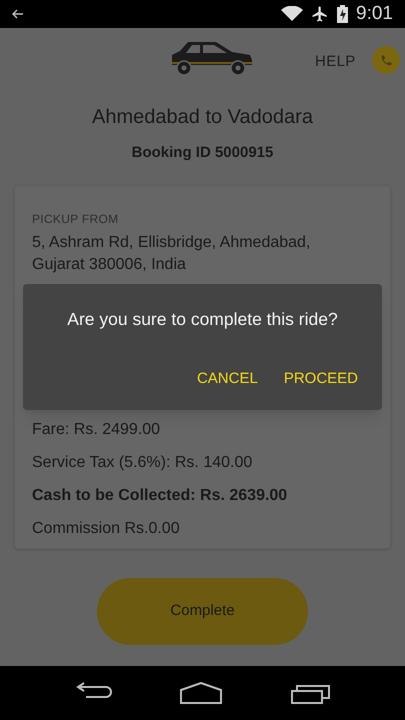  I want to click on airplane-icon, so click(320, 14).